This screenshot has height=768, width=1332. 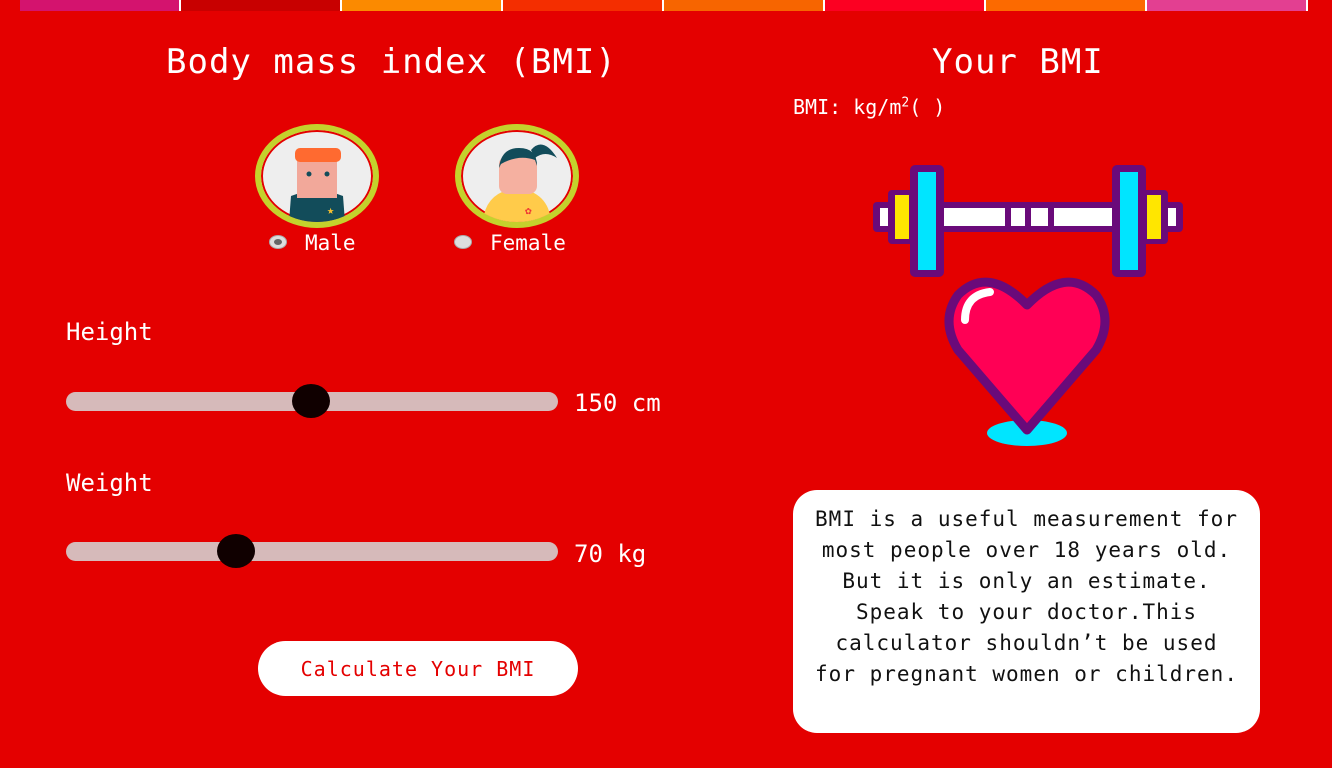 What do you see at coordinates (463, 242) in the screenshot?
I see `female-radio` at bounding box center [463, 242].